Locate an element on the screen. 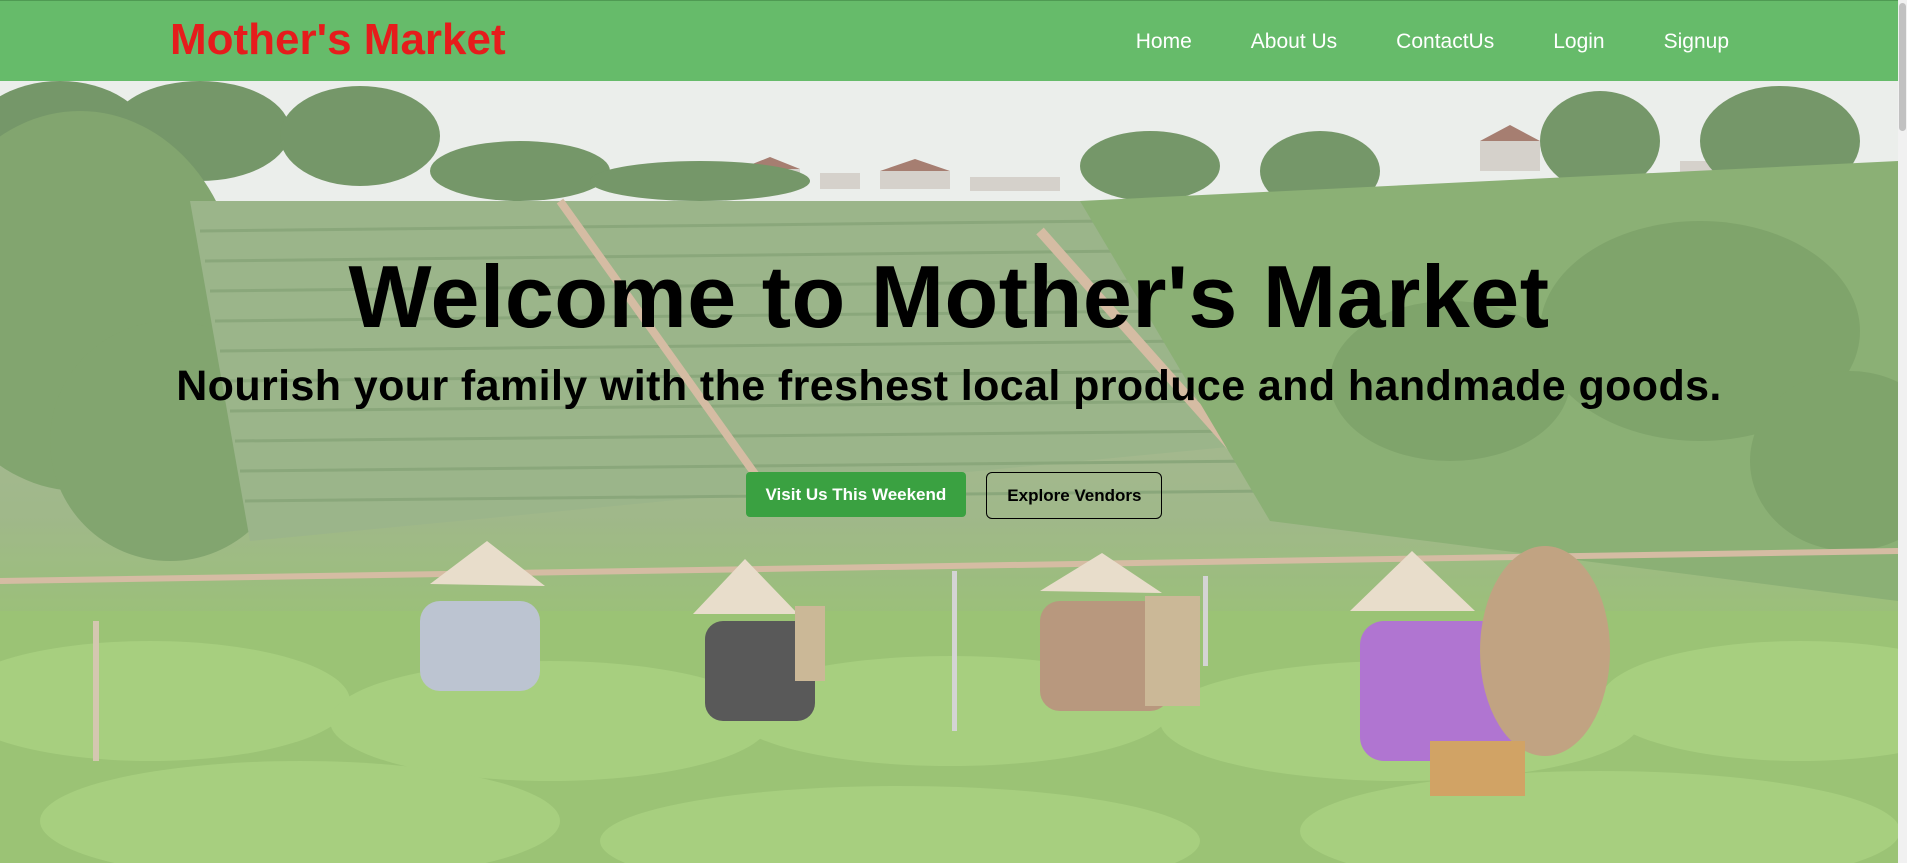  nav-signup: Signup is located at coordinates (1696, 42).